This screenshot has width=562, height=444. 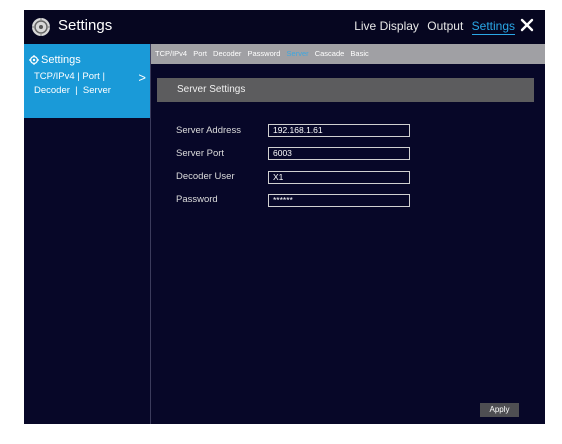 What do you see at coordinates (330, 53) in the screenshot?
I see `tab-cascade: Cascade` at bounding box center [330, 53].